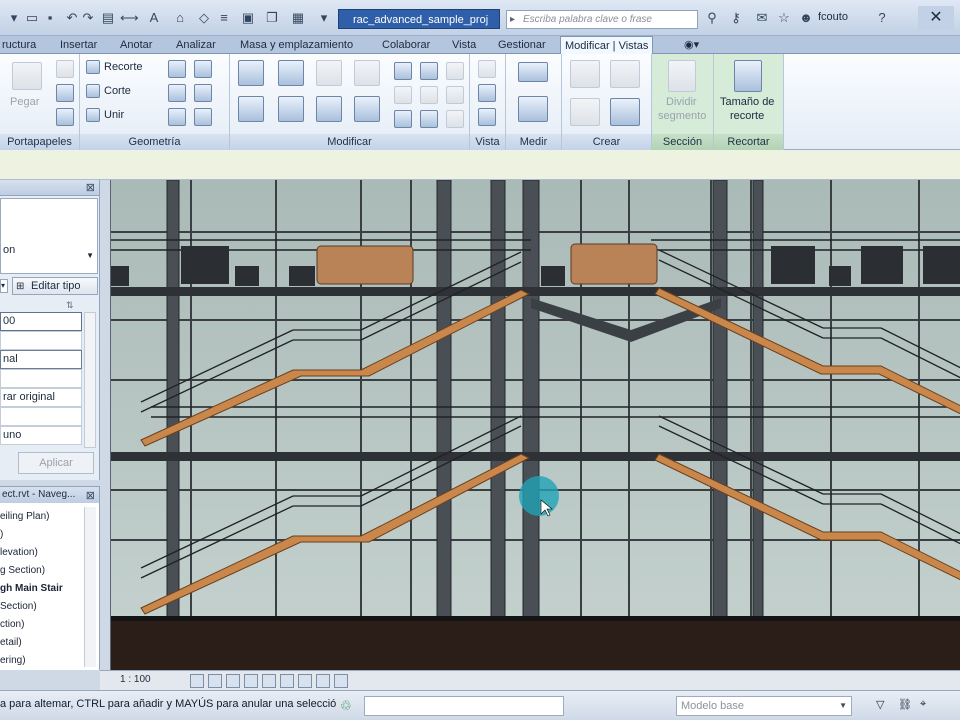 This screenshot has width=960, height=720. Describe the element at coordinates (296, 45) in the screenshot. I see `tab-masa-emplazamiento: Masa y emplazamiento` at that location.